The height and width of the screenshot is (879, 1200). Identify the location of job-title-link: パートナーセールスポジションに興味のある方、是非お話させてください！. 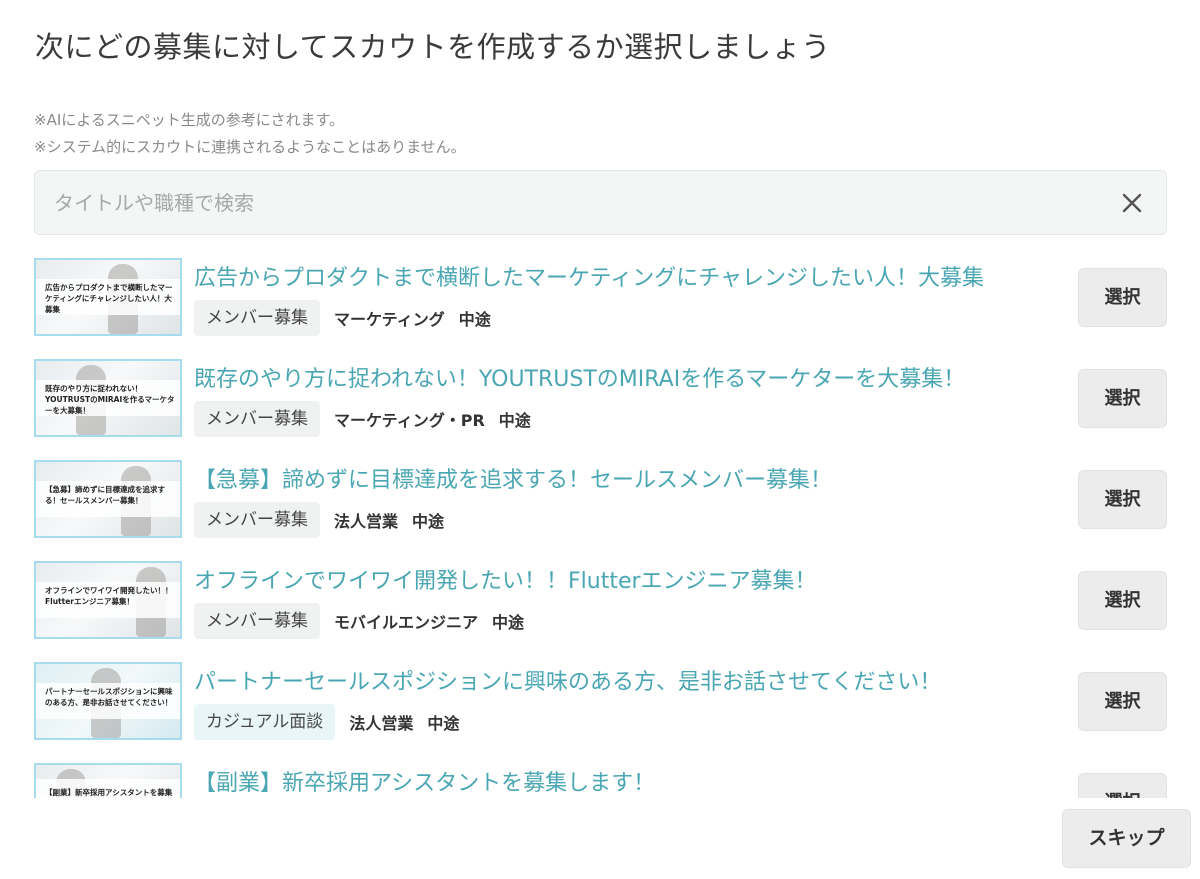
(567, 680).